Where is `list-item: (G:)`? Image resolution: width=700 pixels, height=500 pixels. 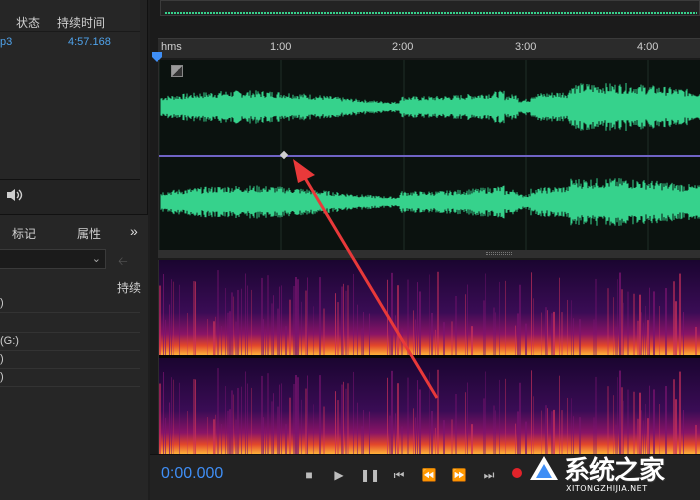 list-item: (G:) is located at coordinates (70, 342).